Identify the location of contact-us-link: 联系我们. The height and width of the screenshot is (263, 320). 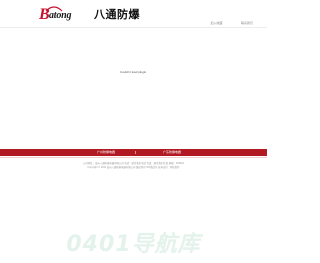
(247, 23).